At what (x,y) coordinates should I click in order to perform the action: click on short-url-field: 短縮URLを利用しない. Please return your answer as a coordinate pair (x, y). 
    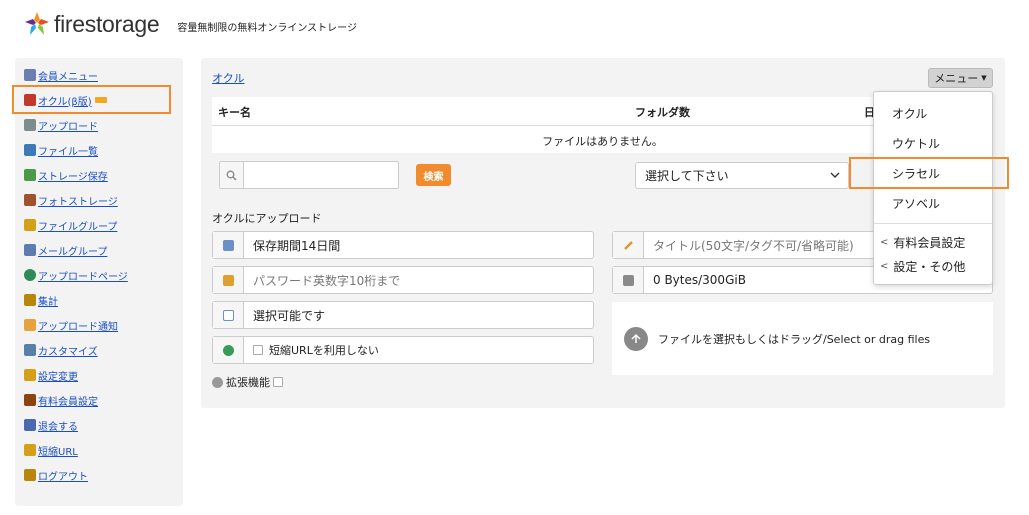
    Looking at the image, I should click on (403, 350).